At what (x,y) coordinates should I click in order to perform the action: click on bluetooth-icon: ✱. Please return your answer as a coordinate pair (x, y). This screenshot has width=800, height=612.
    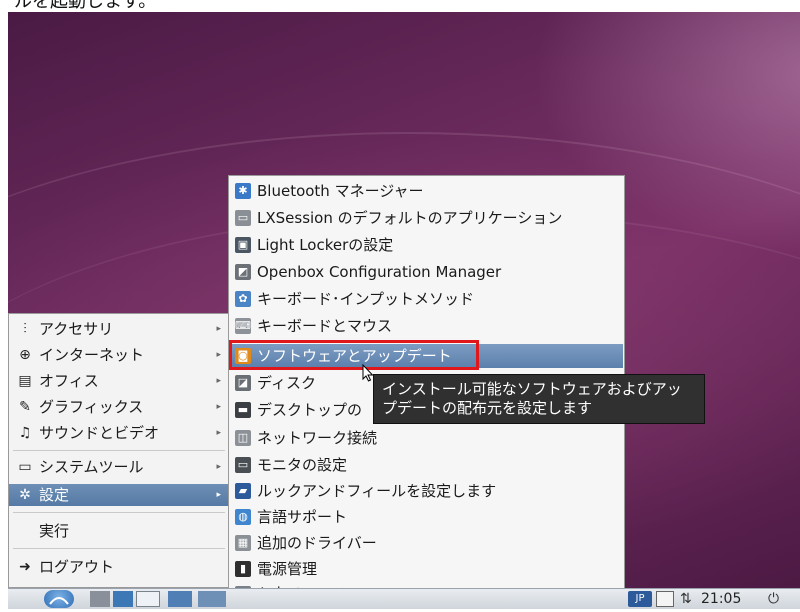
    Looking at the image, I should click on (243, 191).